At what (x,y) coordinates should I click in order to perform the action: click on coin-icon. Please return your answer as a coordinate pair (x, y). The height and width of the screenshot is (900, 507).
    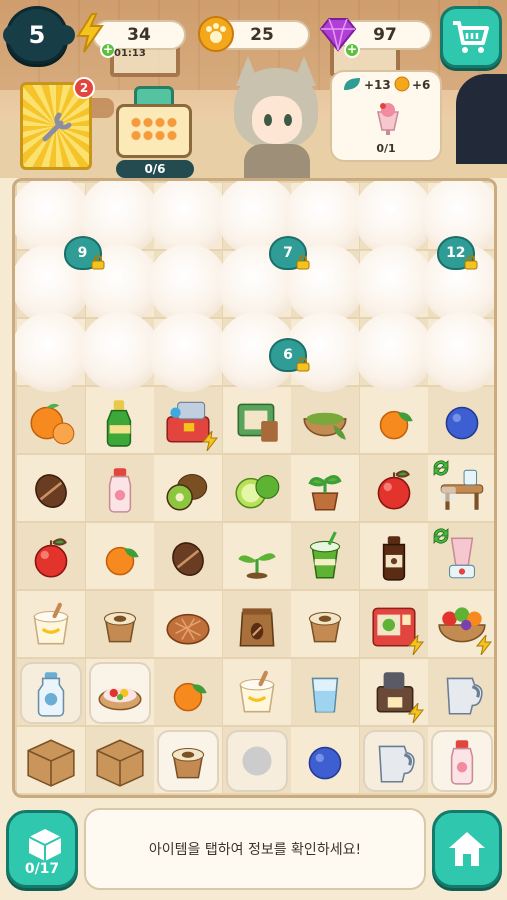
    Looking at the image, I should click on (402, 84).